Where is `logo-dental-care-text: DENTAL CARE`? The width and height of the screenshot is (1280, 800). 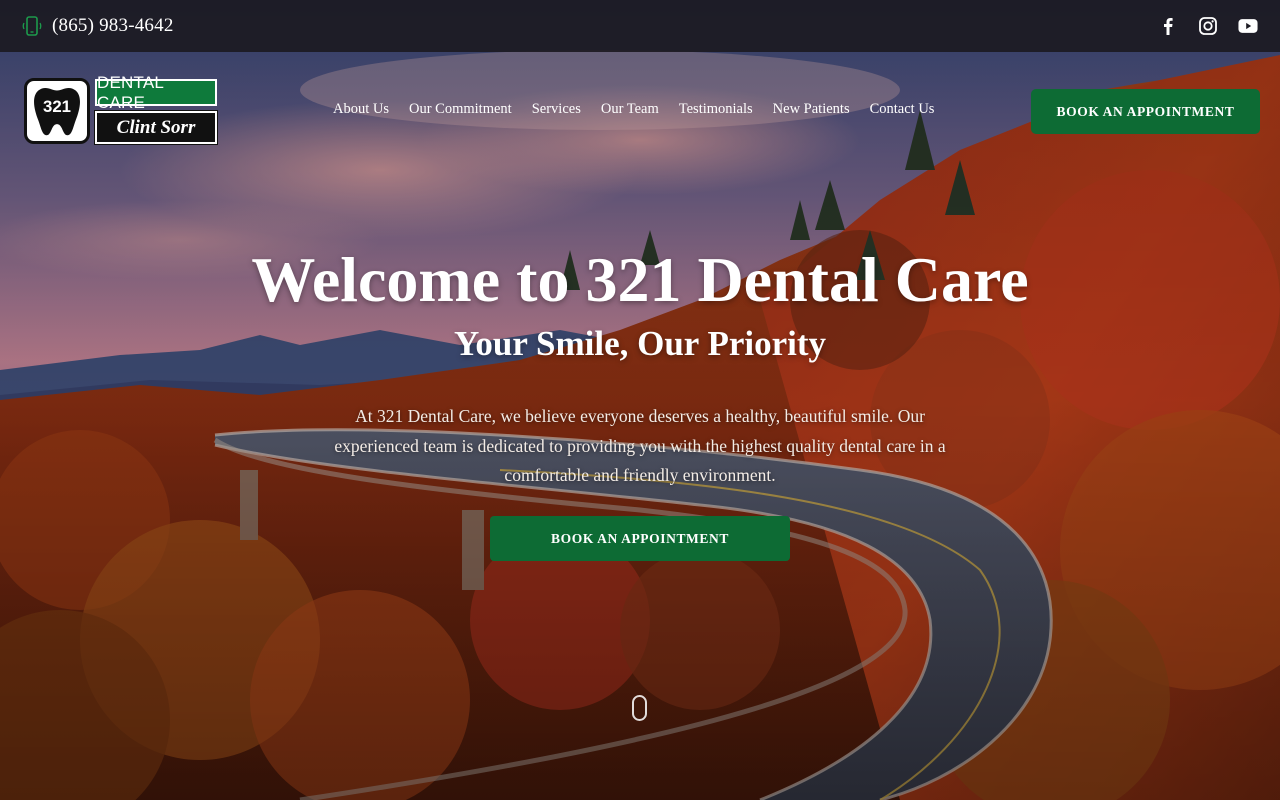
logo-dental-care-text: DENTAL CARE is located at coordinates (156, 92).